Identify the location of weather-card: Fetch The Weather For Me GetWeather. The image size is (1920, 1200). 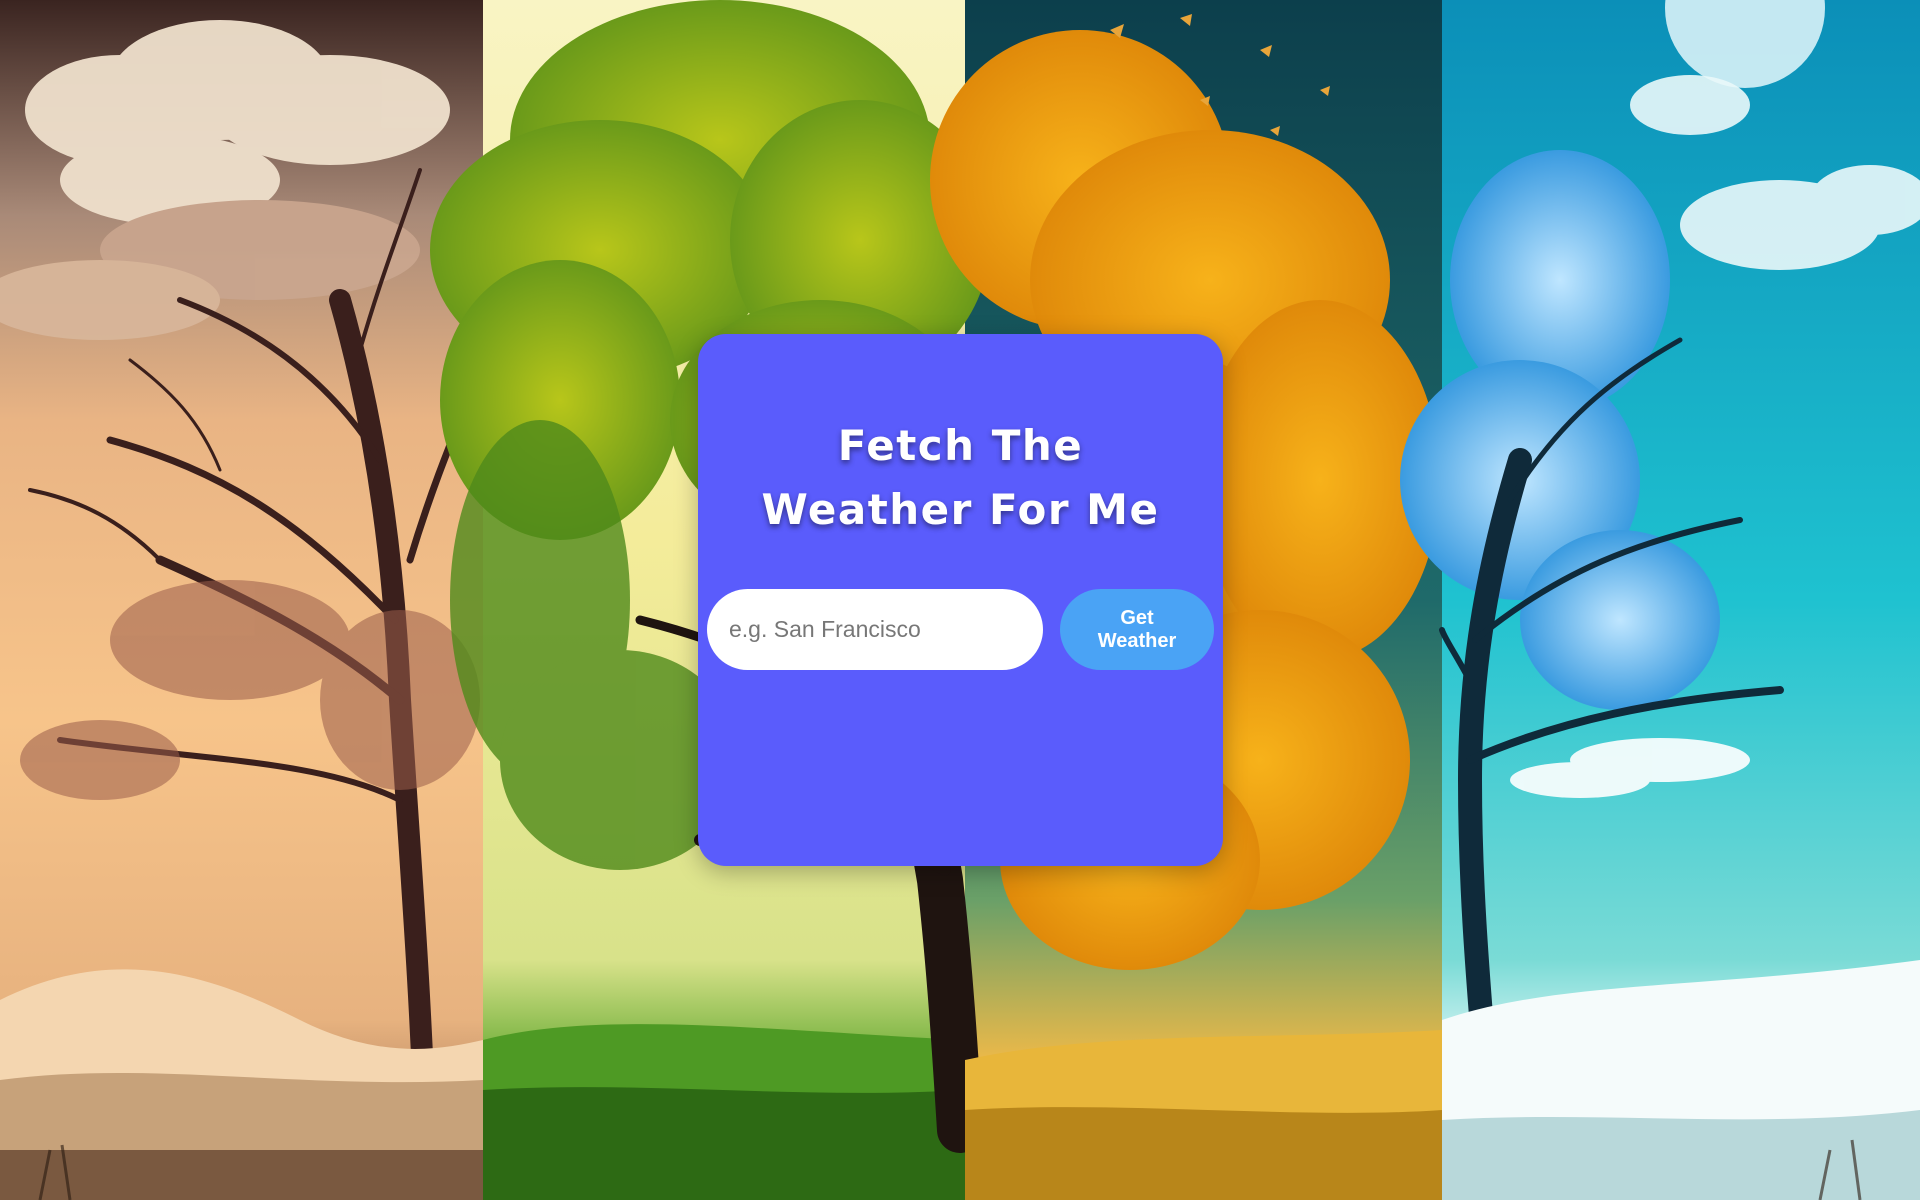
(960, 600).